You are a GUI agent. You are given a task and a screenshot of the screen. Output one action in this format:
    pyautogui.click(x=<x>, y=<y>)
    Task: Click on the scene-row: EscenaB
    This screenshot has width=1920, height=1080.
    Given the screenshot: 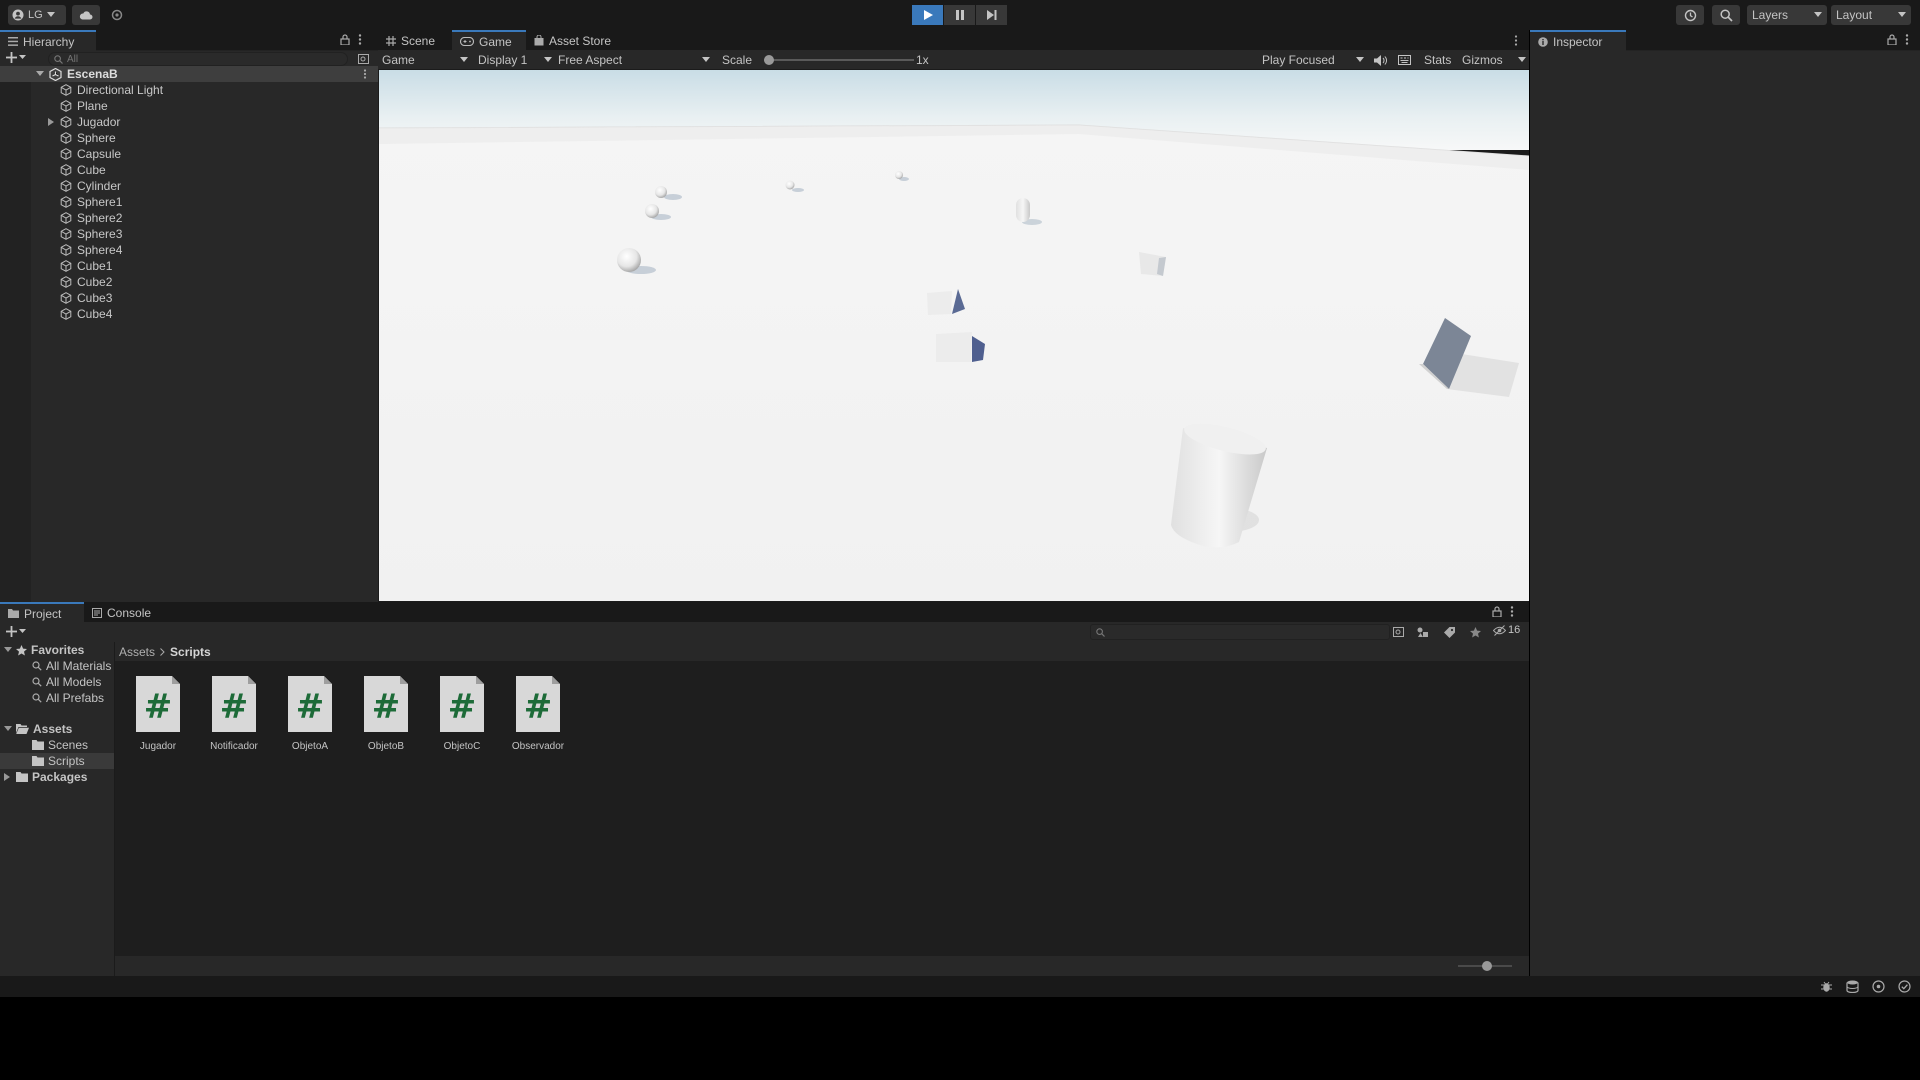 What is the action you would take?
    pyautogui.click(x=189, y=74)
    